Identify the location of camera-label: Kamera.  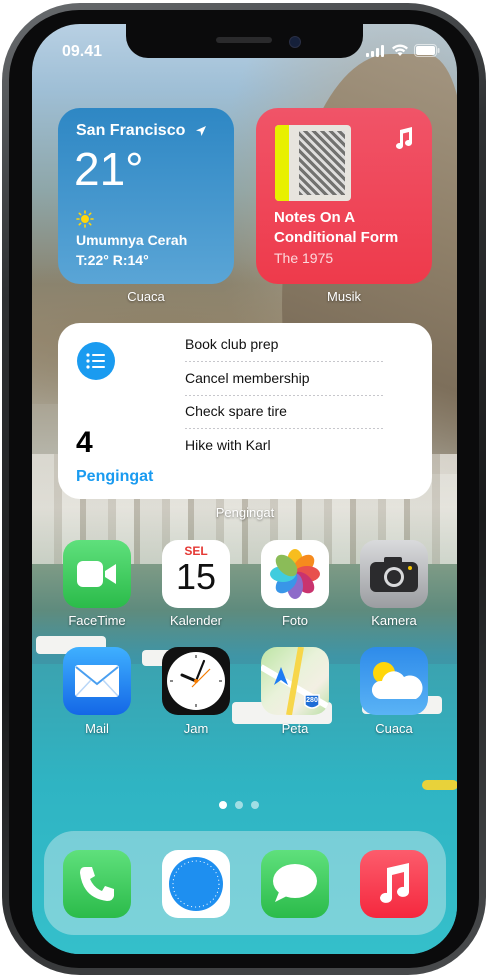
(394, 620).